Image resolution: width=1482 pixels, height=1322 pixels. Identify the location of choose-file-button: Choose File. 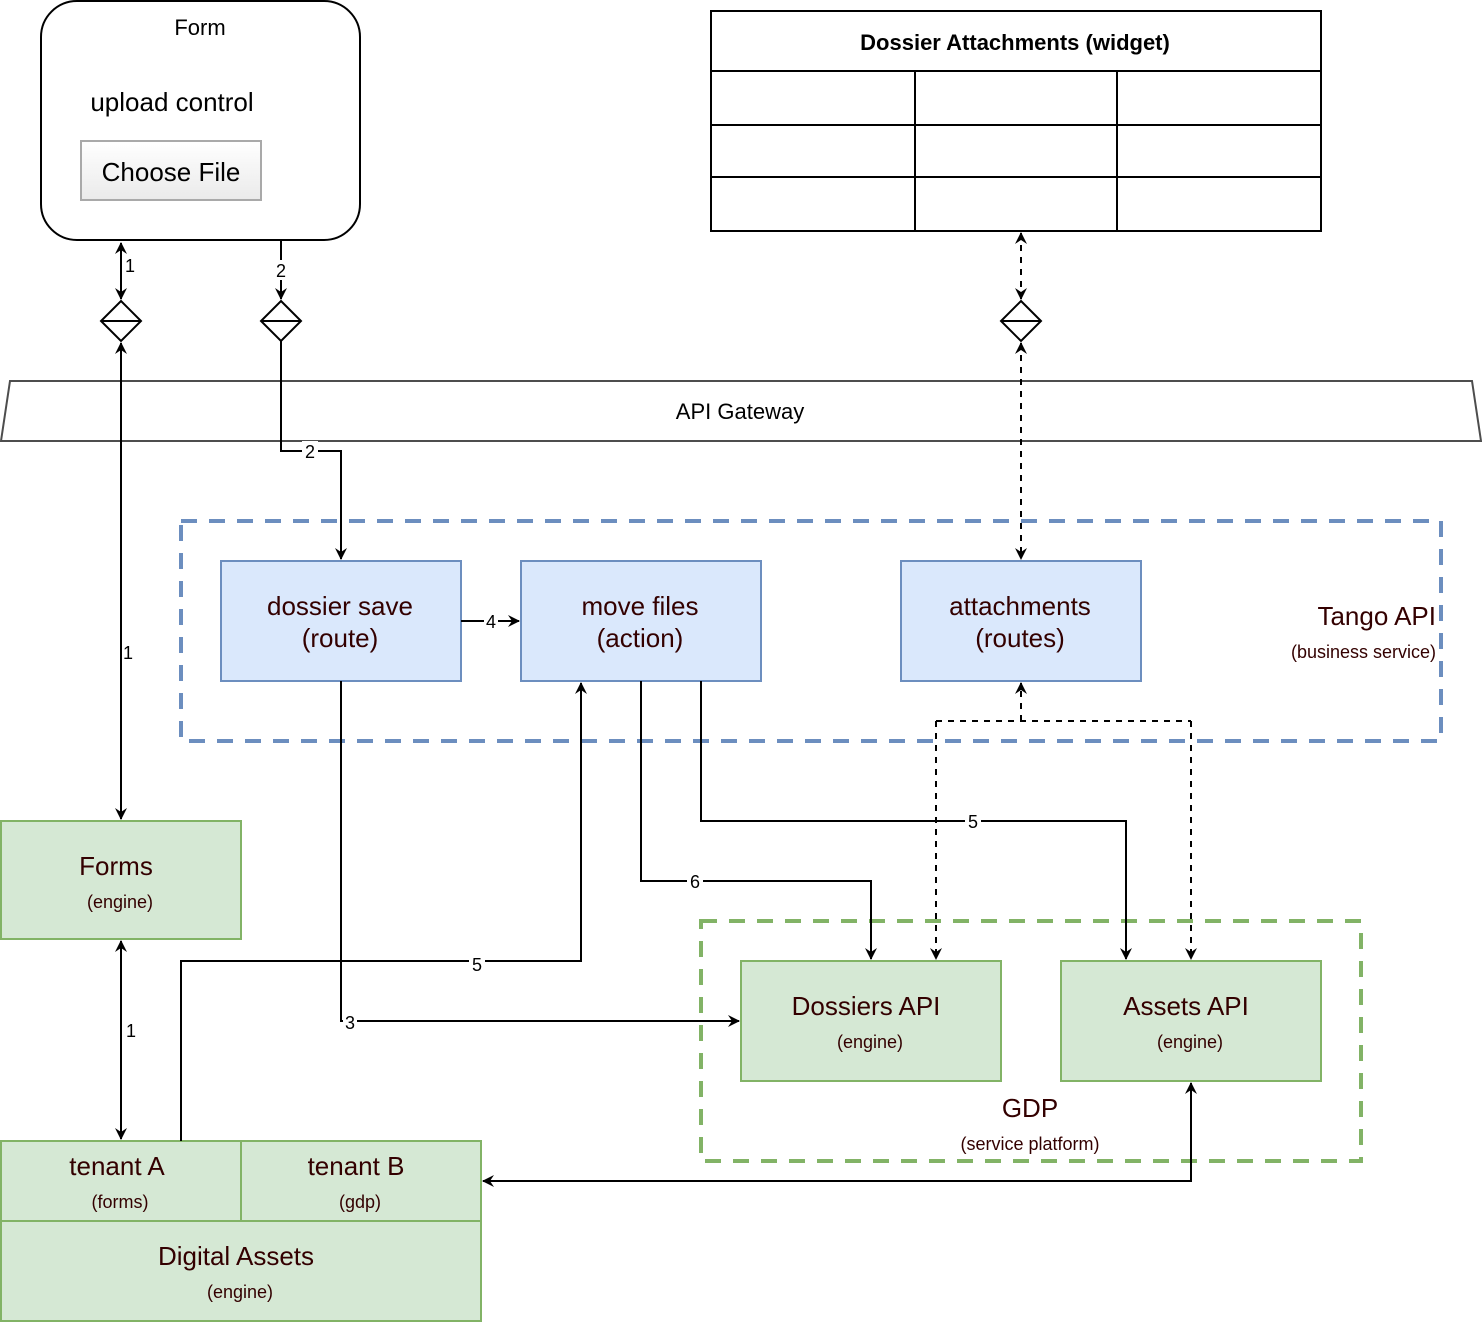
(171, 170).